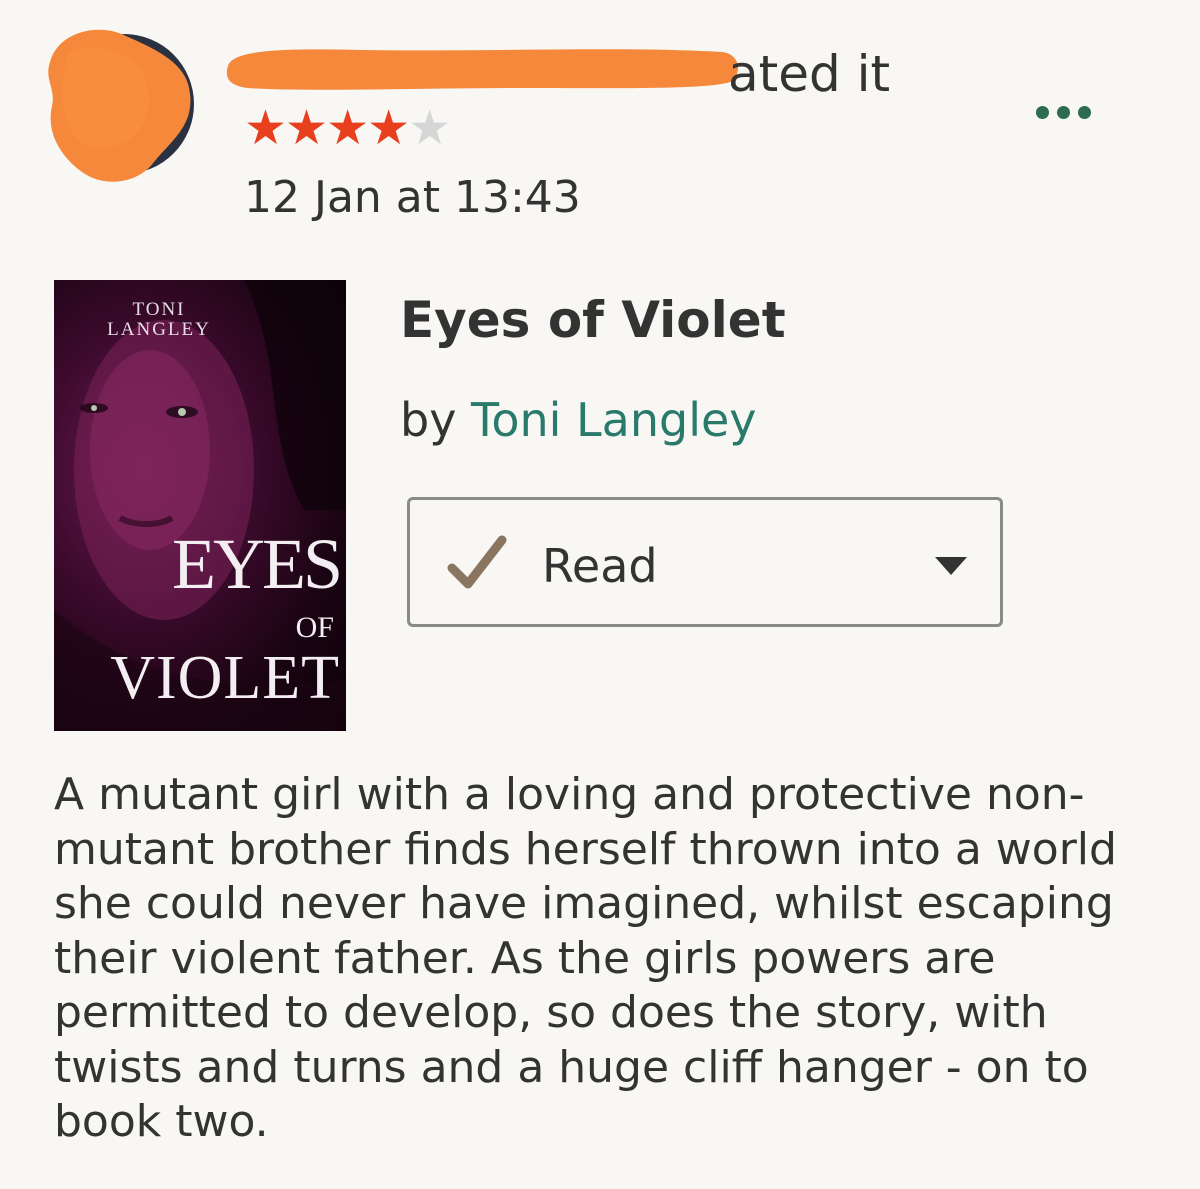 The image size is (1200, 1189). I want to click on more-options-icon, so click(1068, 112).